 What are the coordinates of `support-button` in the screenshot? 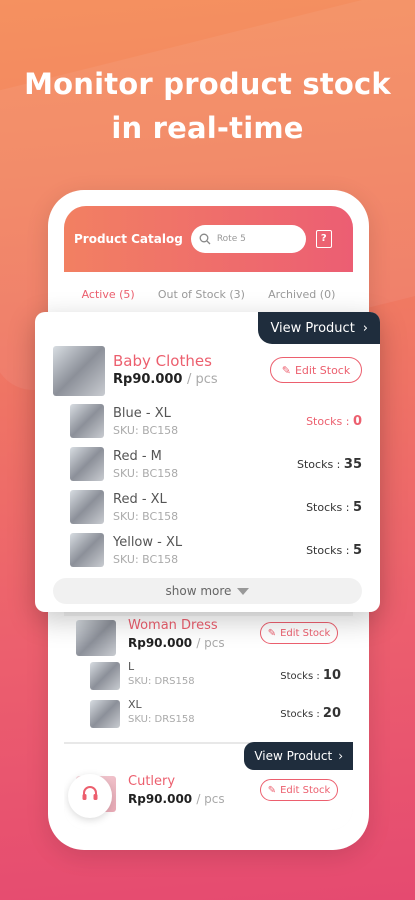 It's located at (90, 796).